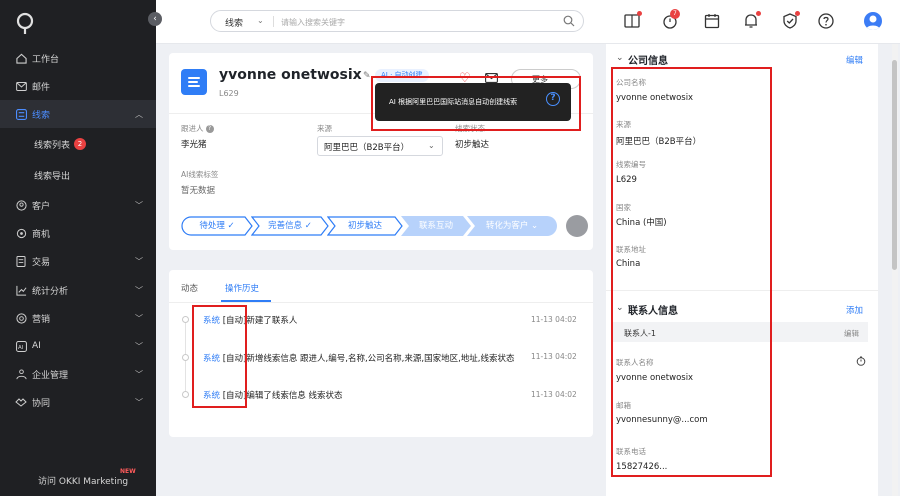  Describe the element at coordinates (851, 333) in the screenshot. I see `contact-edit-link: 编辑` at that location.